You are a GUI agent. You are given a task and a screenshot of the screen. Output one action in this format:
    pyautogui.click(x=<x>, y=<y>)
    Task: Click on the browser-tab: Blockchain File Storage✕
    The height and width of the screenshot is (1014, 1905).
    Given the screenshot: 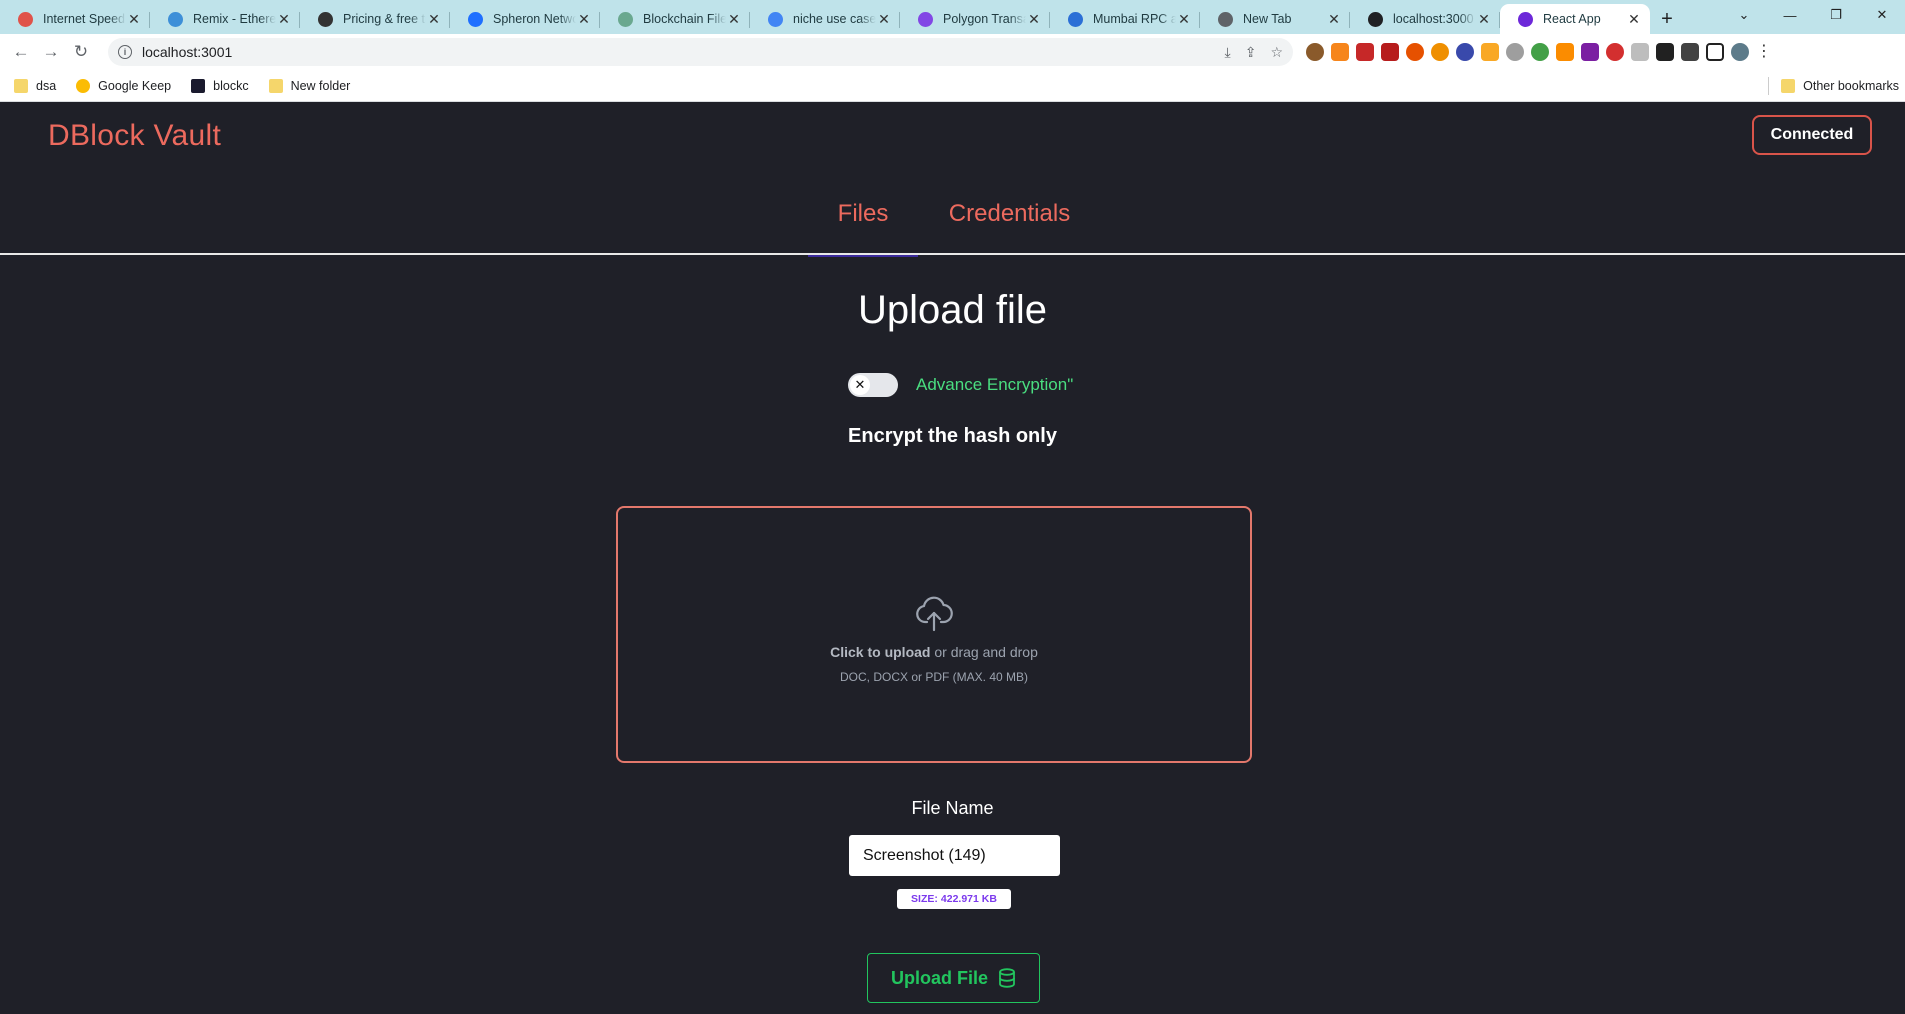 What is the action you would take?
    pyautogui.click(x=675, y=19)
    